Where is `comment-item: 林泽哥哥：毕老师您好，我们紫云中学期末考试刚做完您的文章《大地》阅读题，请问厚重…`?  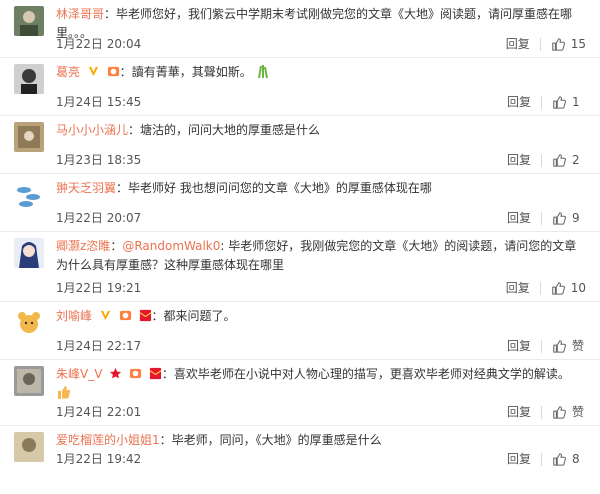
comment-item: 林泽哥哥：毕老师您好，我们紫云中学期末考试刚做完您的文章《大地》阅读题，请问厚重… is located at coordinates (300, 29).